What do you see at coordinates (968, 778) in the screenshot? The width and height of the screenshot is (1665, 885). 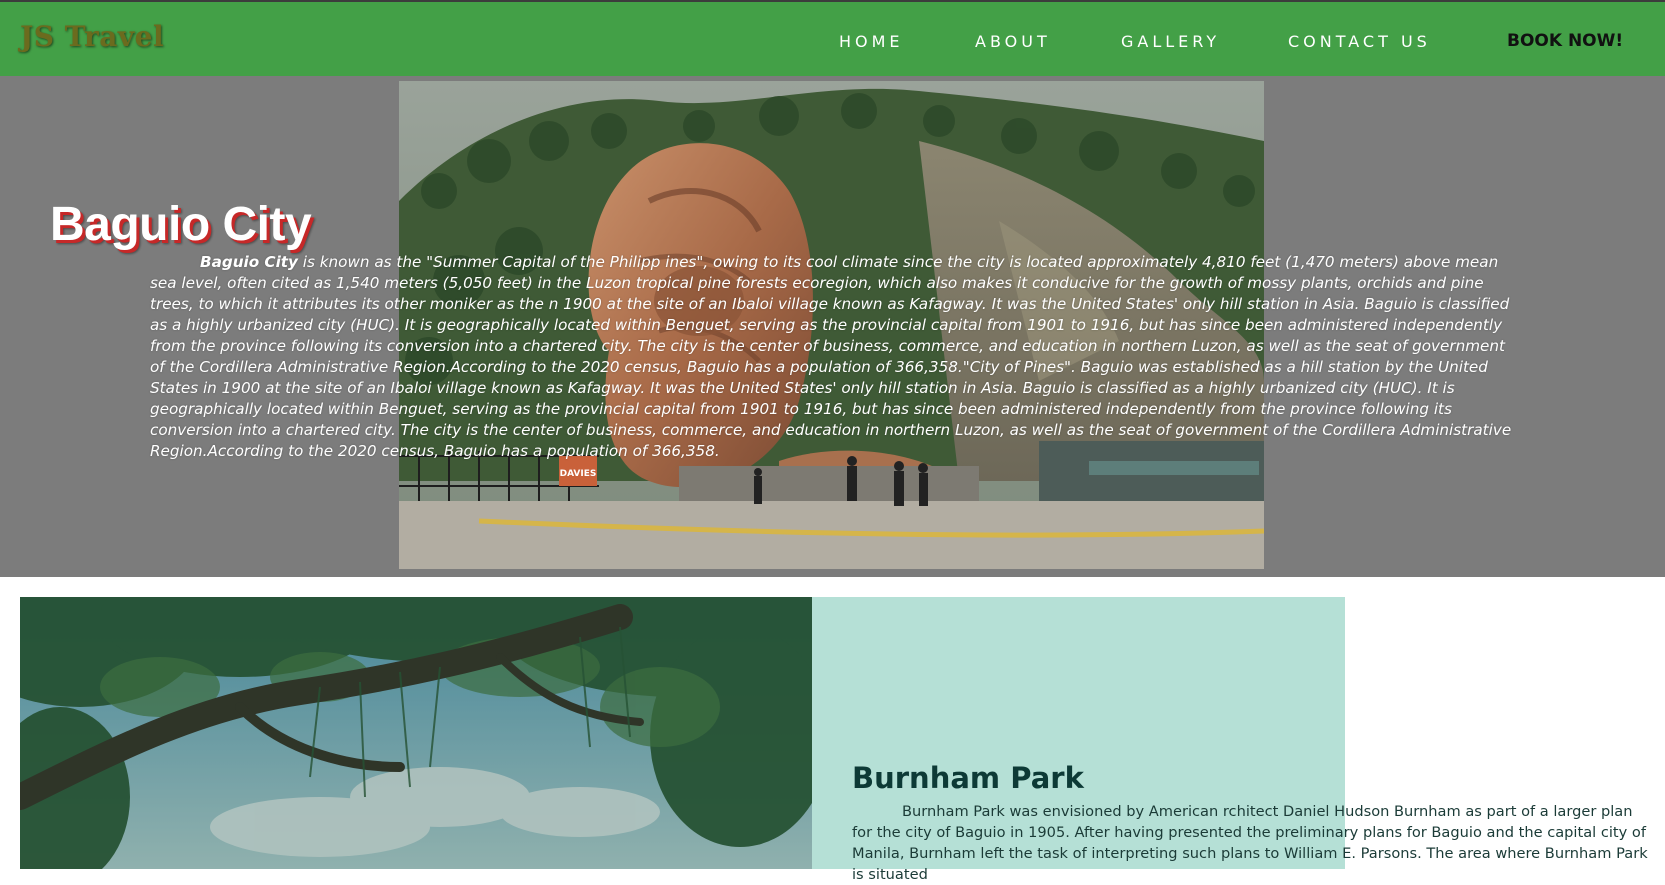 I see `burnham-park-title: Burnham Park` at bounding box center [968, 778].